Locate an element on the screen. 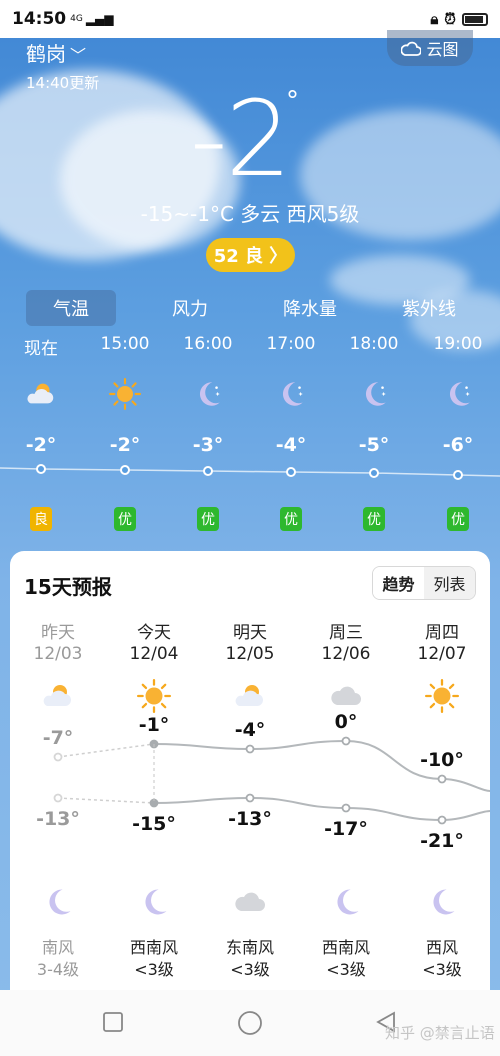 The height and width of the screenshot is (1056, 500). status-time: 14:50 is located at coordinates (39, 19).